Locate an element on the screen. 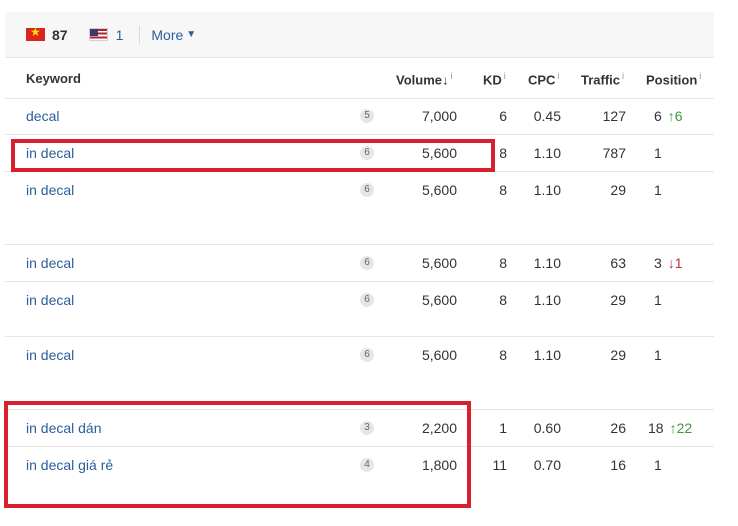 The height and width of the screenshot is (526, 738). traffic-value: 26 is located at coordinates (618, 428).